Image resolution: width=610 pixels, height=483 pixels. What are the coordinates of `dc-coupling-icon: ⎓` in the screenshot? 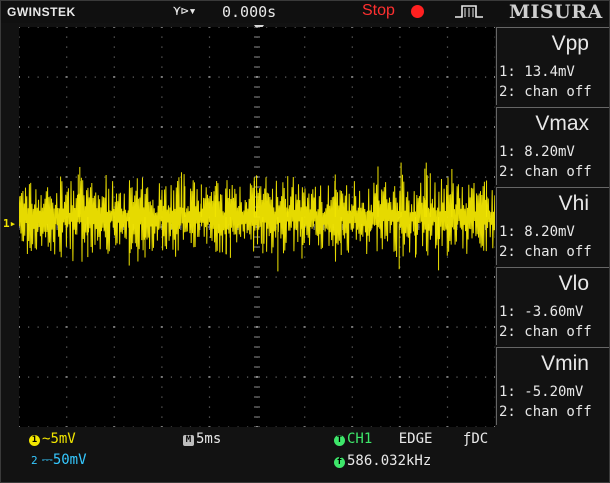 It's located at (47, 460).